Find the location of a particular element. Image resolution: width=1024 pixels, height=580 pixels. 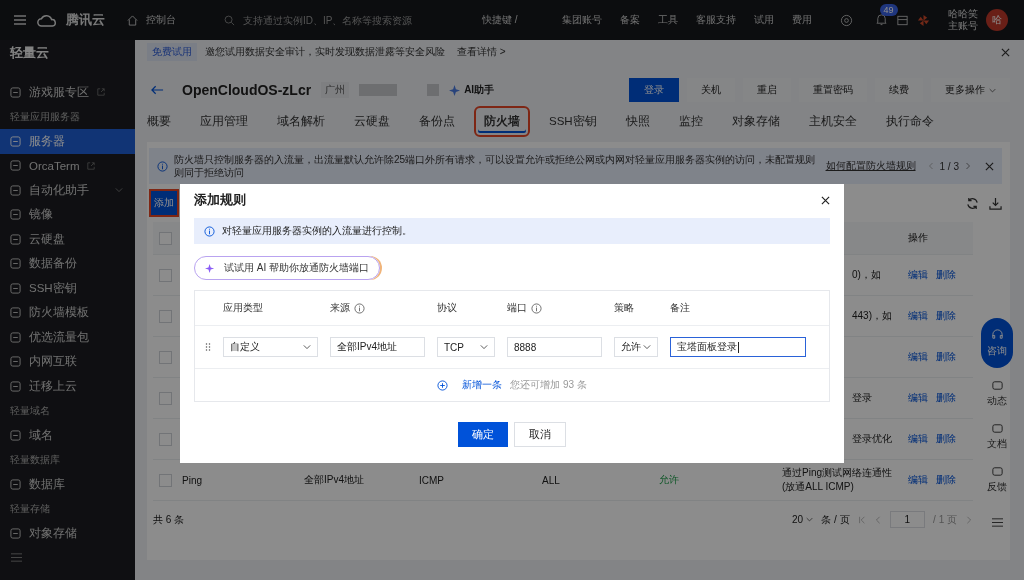

list-icon is located at coordinates (997, 522).